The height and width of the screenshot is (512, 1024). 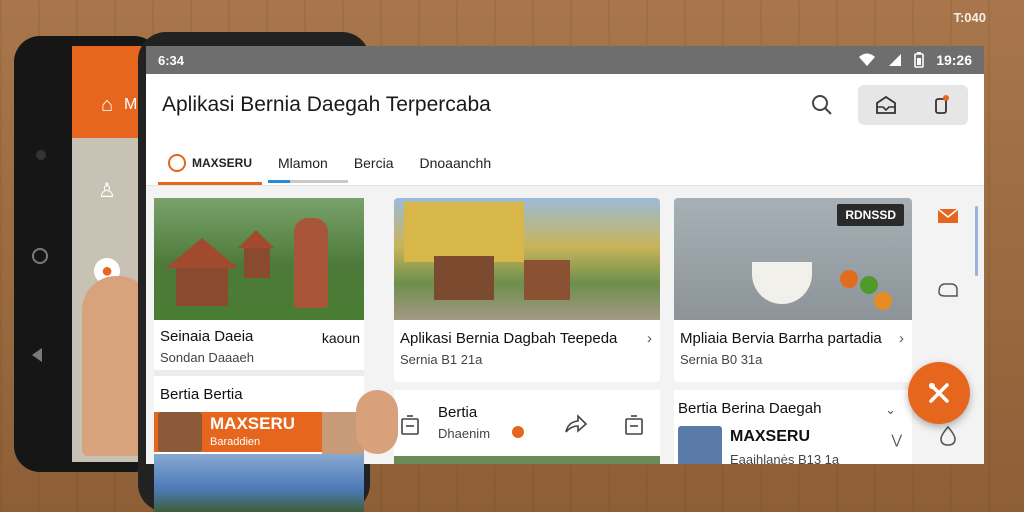 I want to click on save-icon, so click(x=634, y=425).